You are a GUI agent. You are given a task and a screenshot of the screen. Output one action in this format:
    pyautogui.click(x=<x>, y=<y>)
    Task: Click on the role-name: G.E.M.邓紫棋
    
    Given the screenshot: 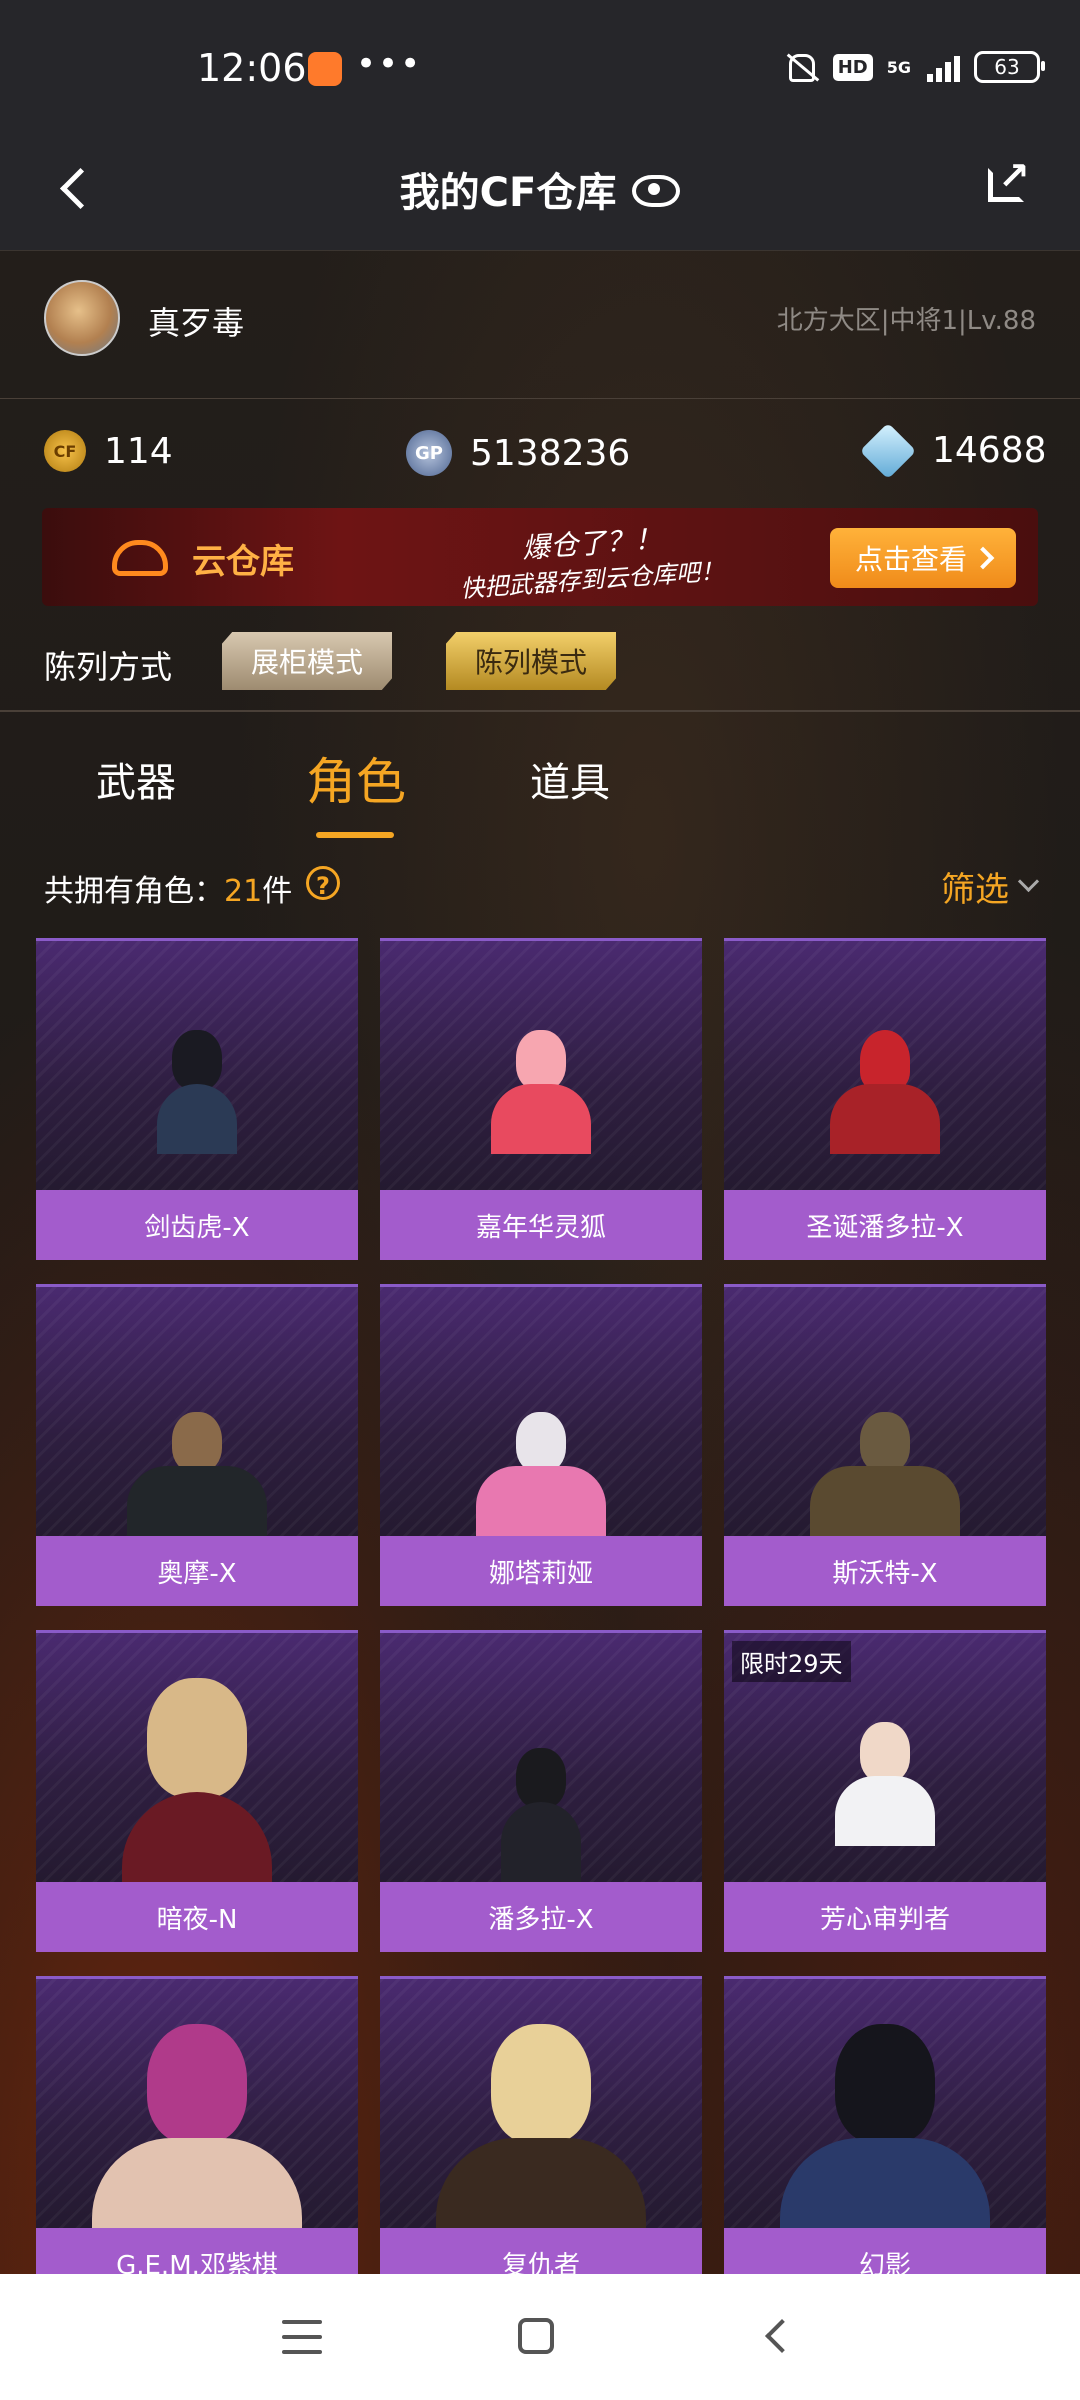 What is the action you would take?
    pyautogui.click(x=197, y=2251)
    